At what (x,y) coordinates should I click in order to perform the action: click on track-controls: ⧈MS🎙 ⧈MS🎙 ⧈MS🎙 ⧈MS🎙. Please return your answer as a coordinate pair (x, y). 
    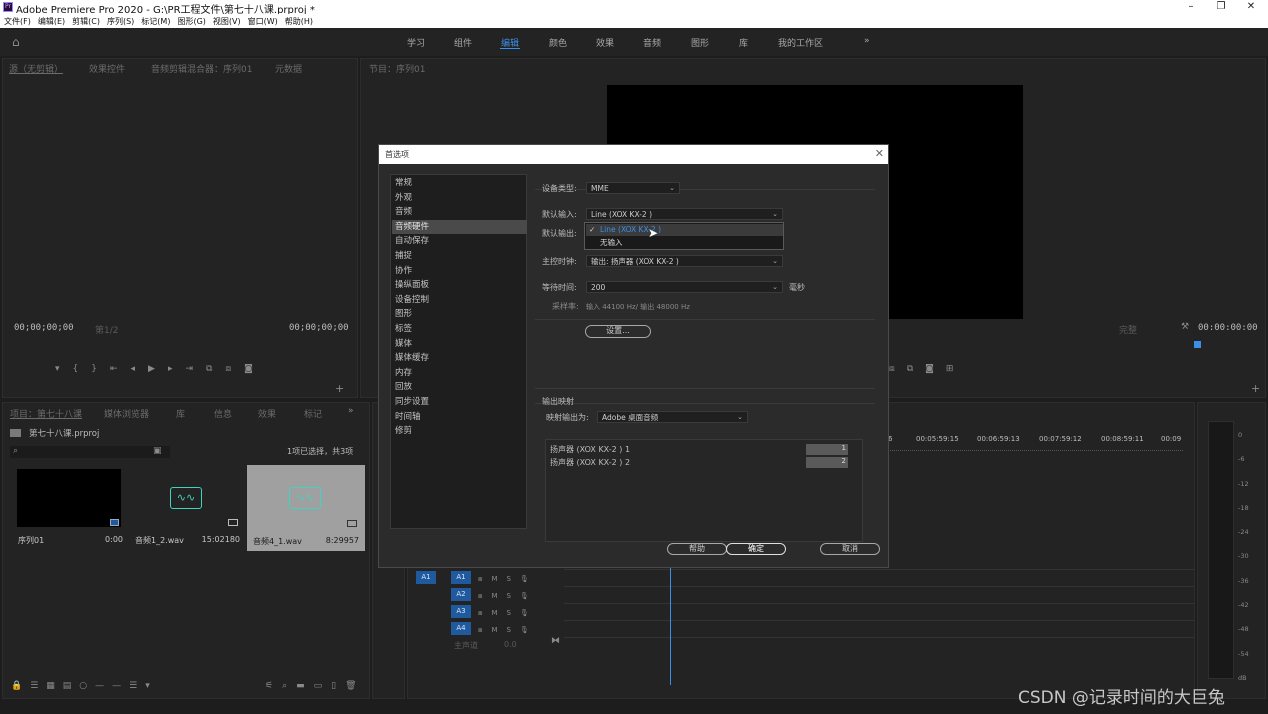
    Looking at the image, I should click on (508, 605).